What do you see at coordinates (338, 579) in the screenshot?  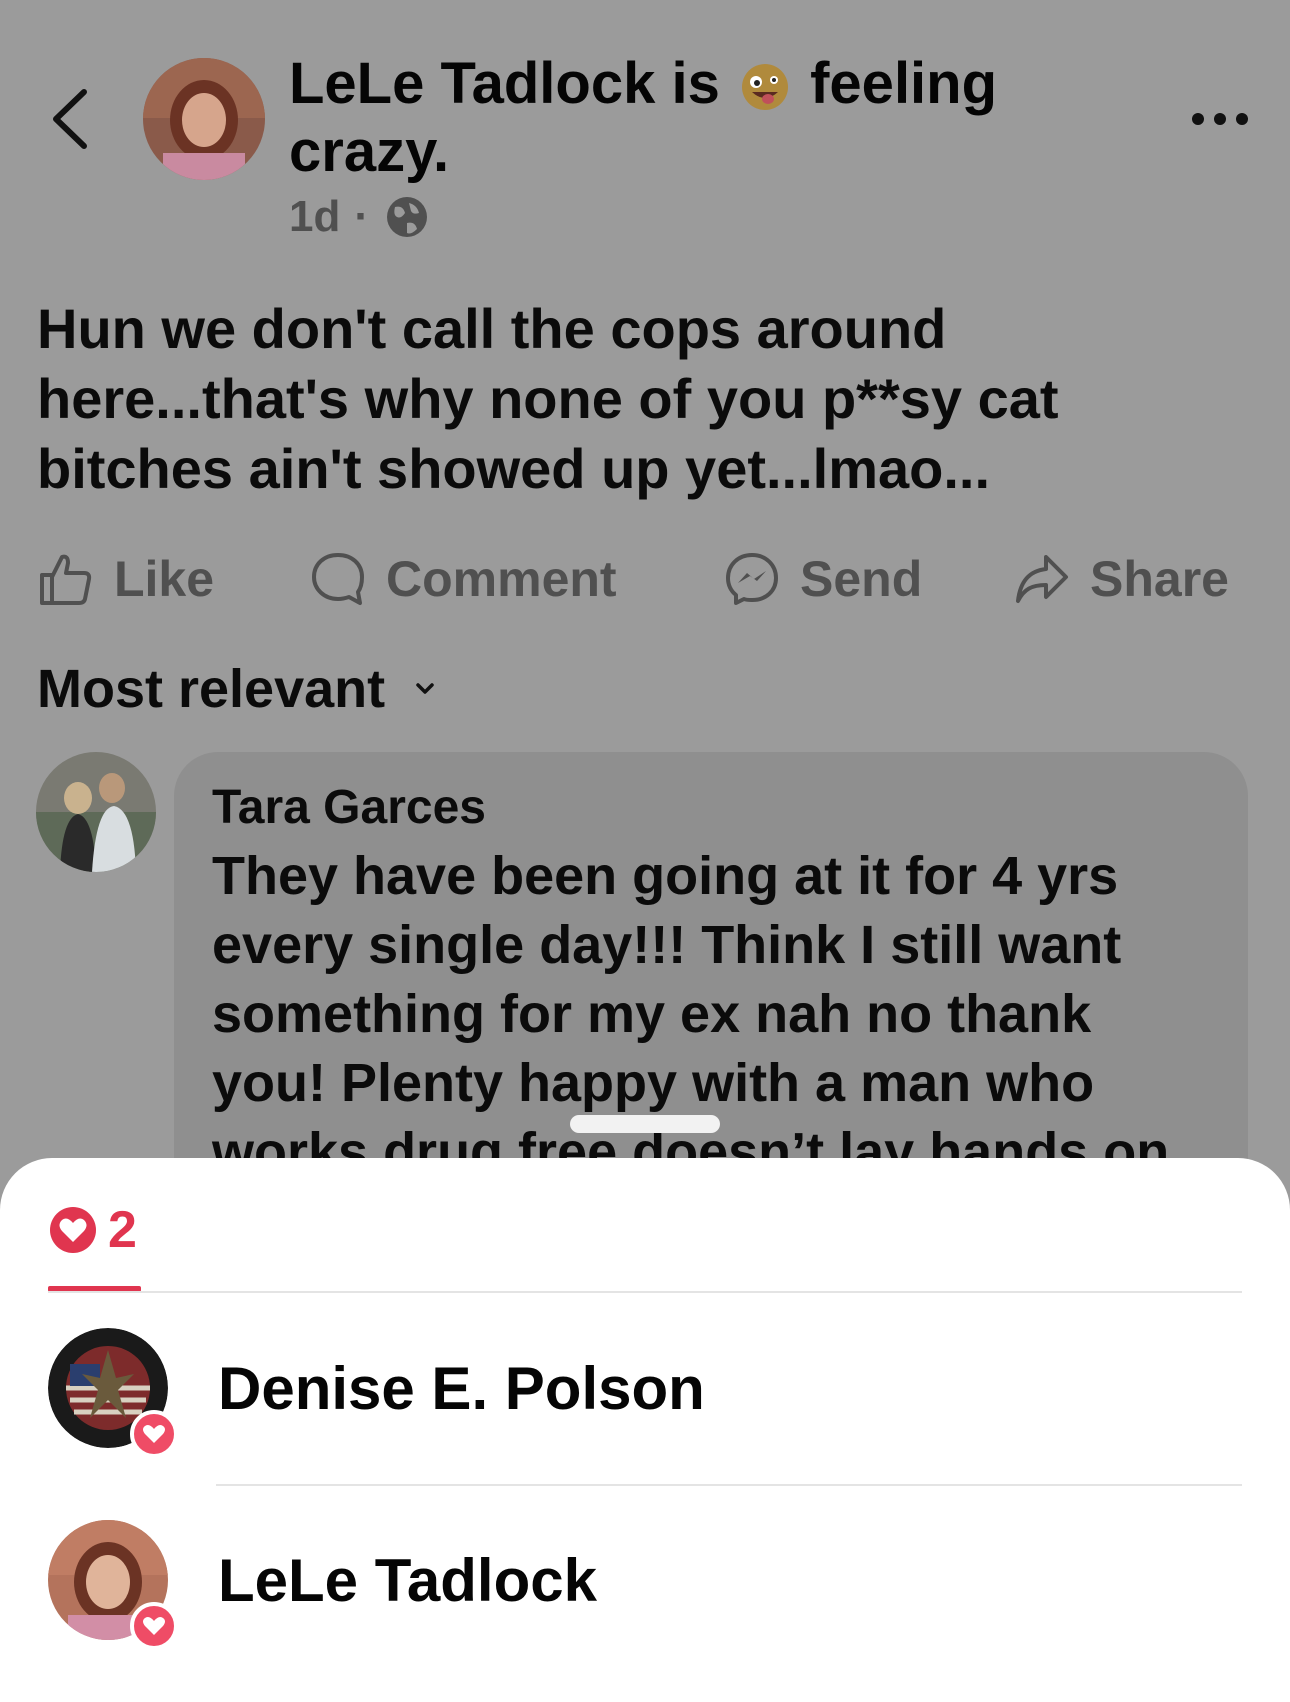 I see `comment-bubble-icon` at bounding box center [338, 579].